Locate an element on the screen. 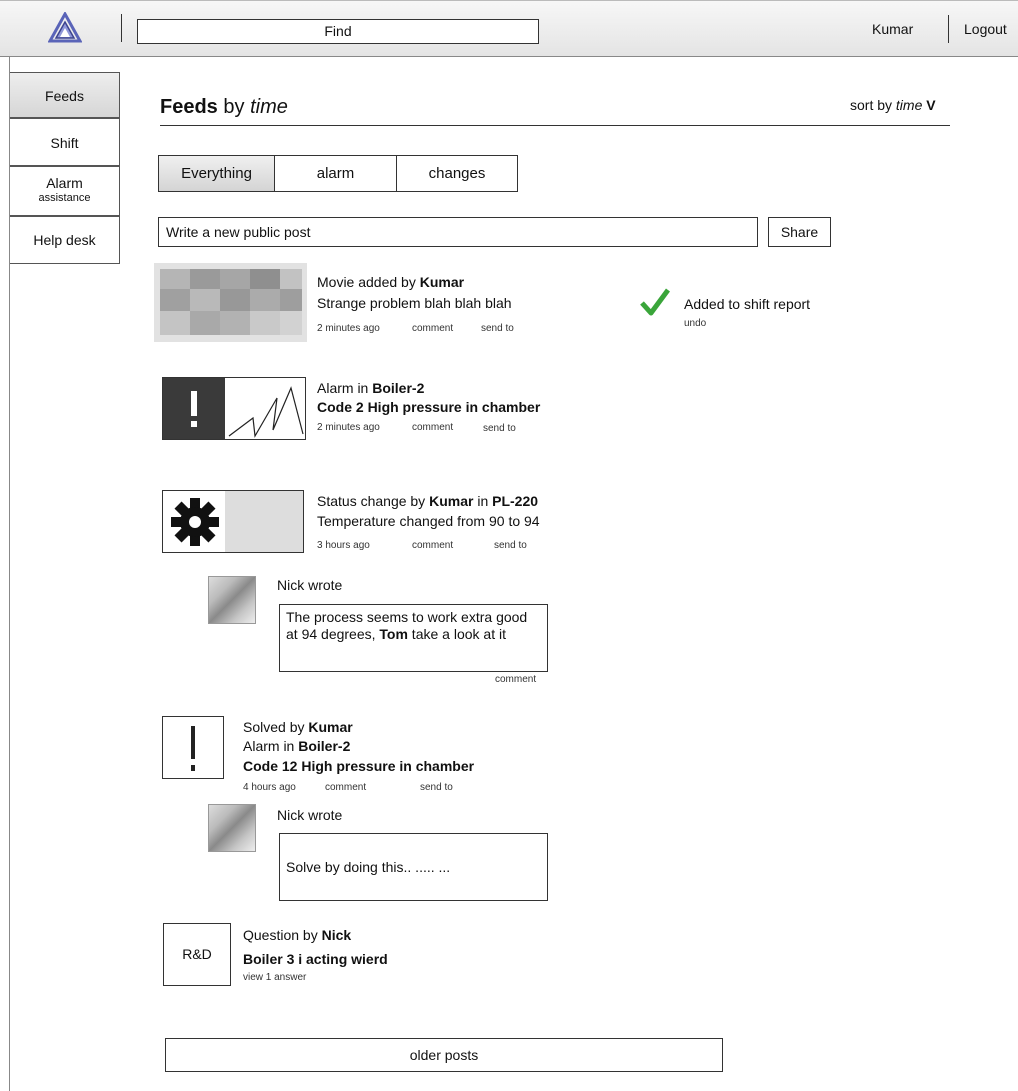 The width and height of the screenshot is (1018, 1091). post-body: Code 12 High pressure in chamber is located at coordinates (359, 766).